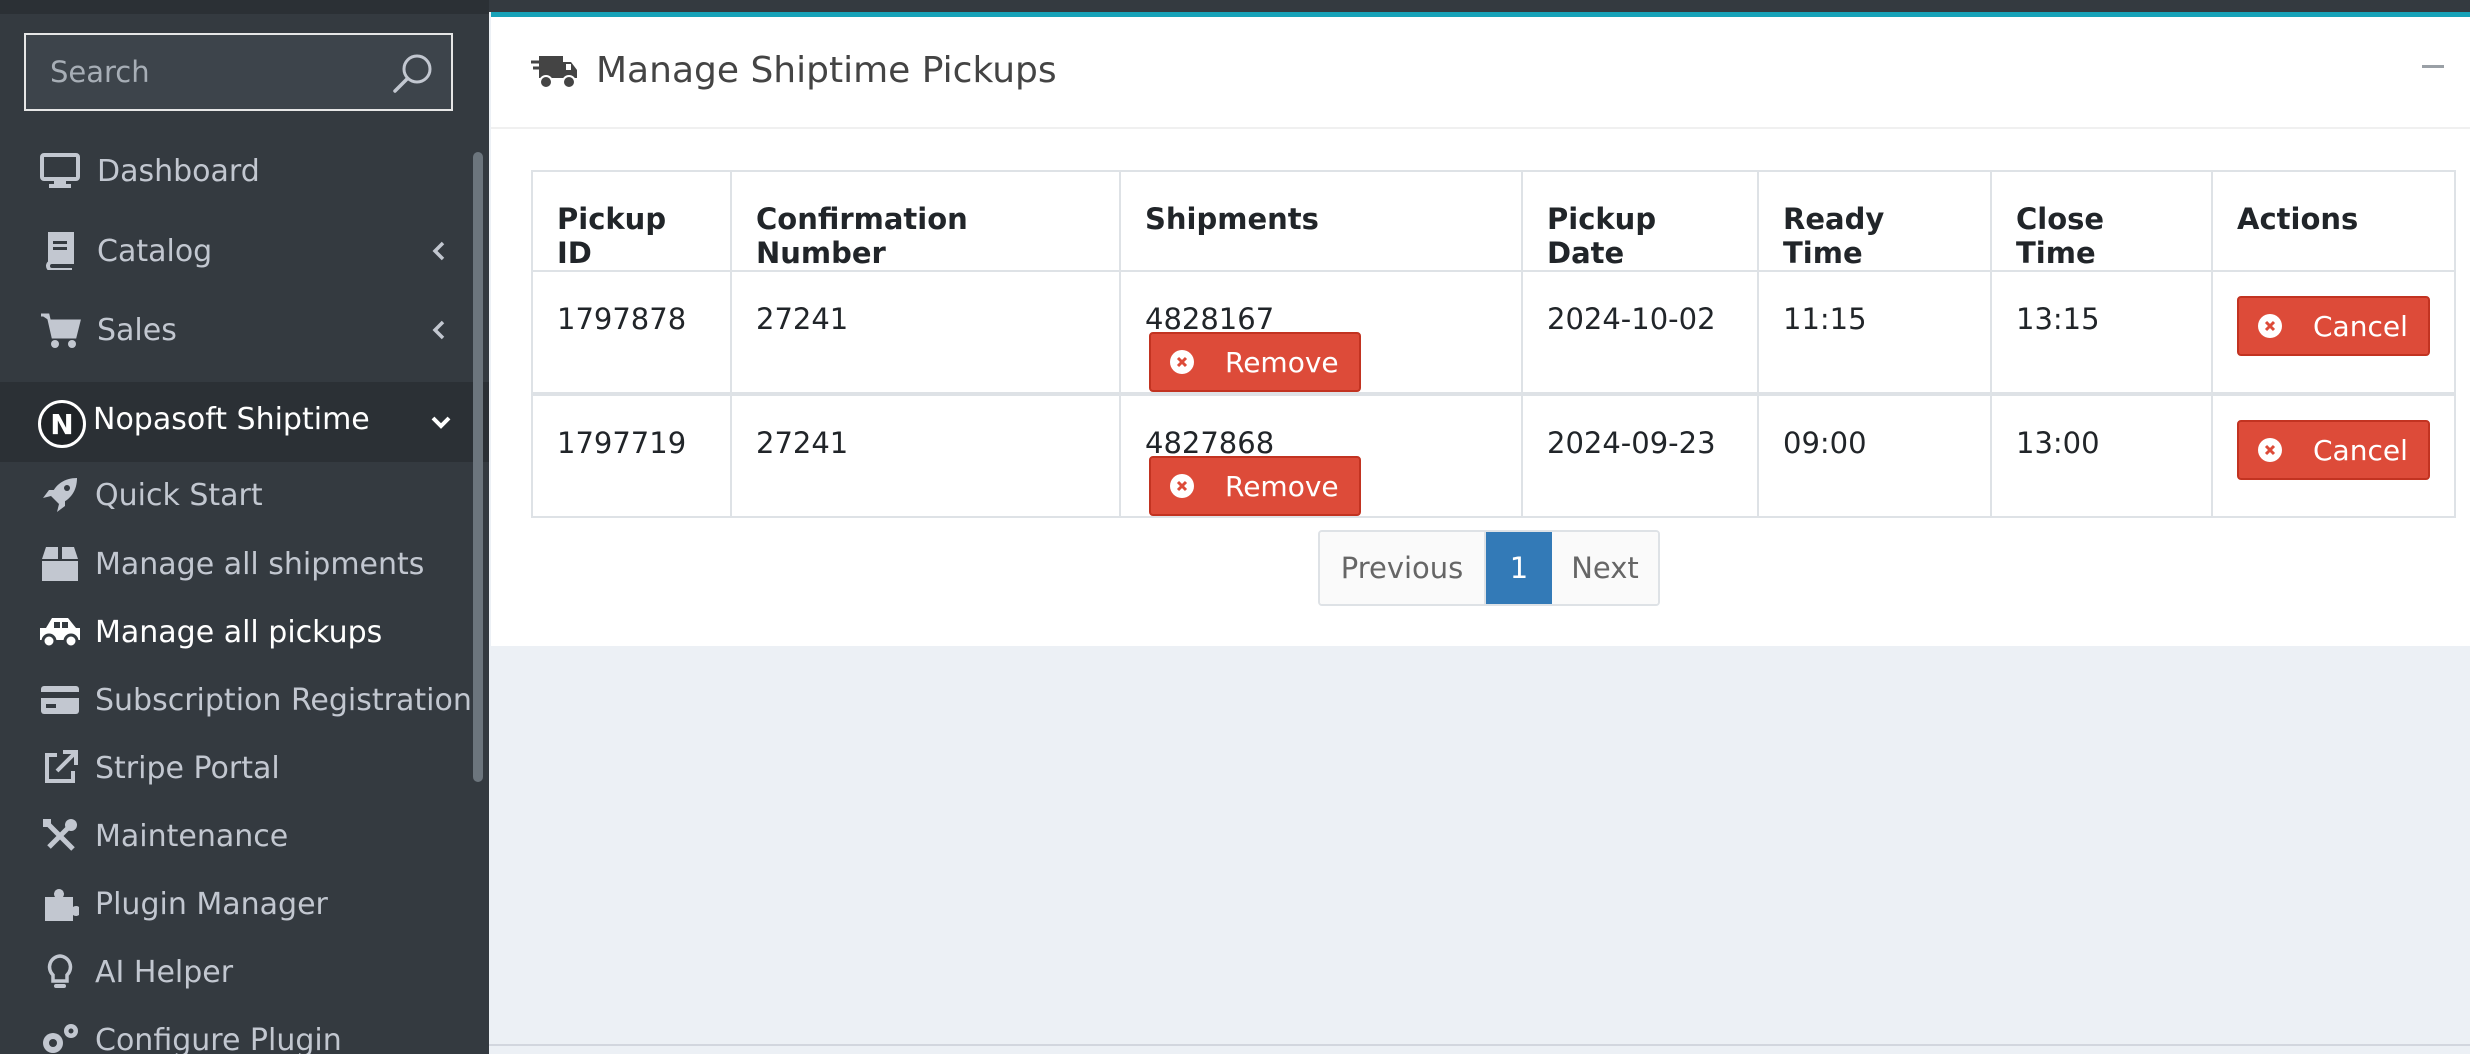 This screenshot has height=1054, width=2470. What do you see at coordinates (826, 70) in the screenshot?
I see `page-title: Manage Shiptime Pickups` at bounding box center [826, 70].